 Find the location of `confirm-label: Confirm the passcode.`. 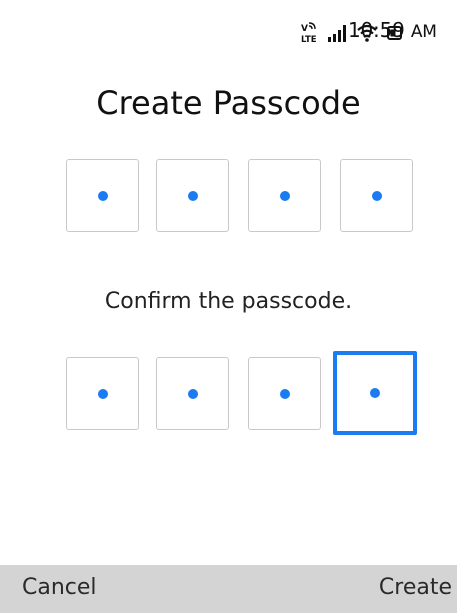

confirm-label: Confirm the passcode. is located at coordinates (228, 301).